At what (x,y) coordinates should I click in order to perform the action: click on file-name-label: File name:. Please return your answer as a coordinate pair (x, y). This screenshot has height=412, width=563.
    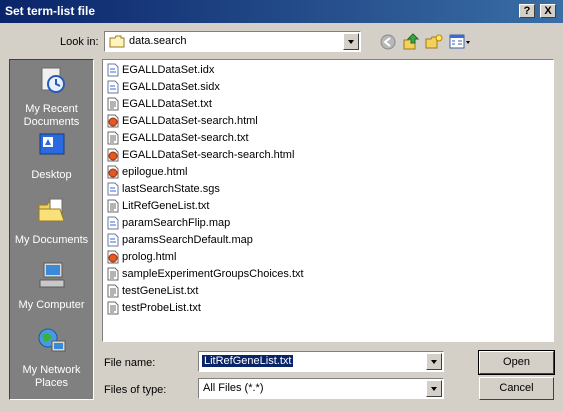
    Looking at the image, I should click on (130, 363).